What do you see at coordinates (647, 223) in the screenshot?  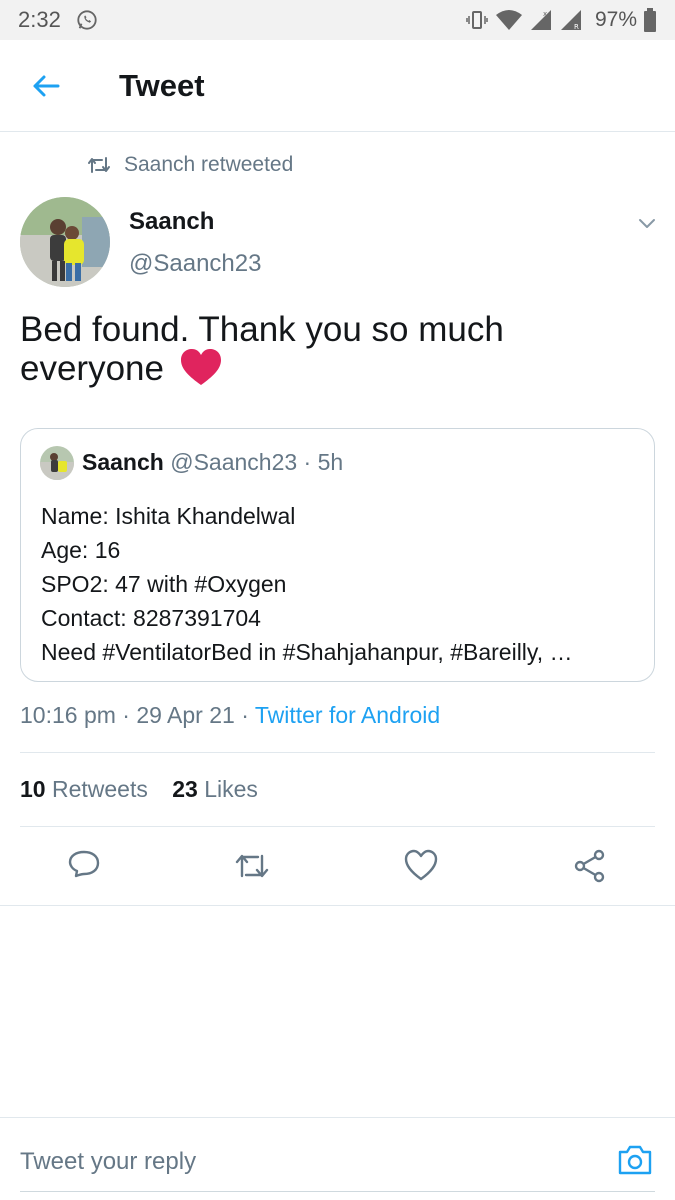 I see `chevron-down-icon` at bounding box center [647, 223].